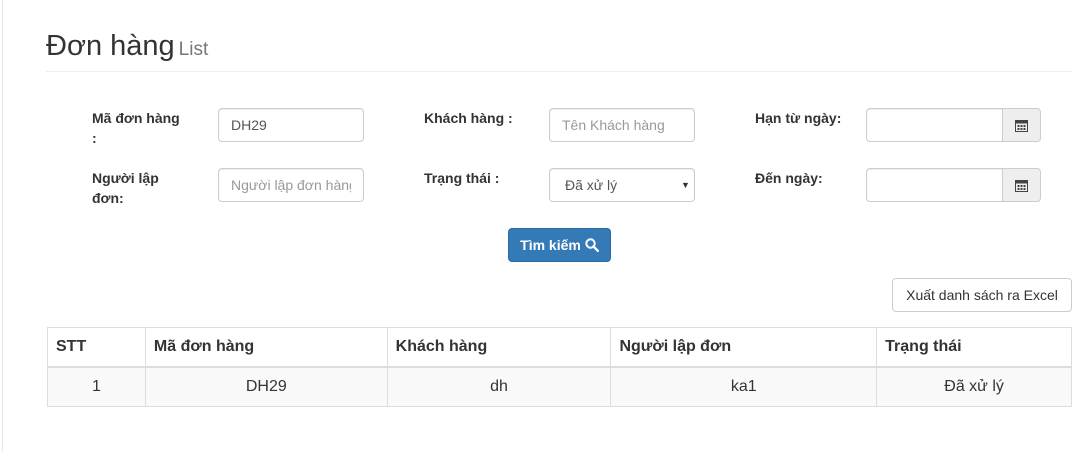 The width and height of the screenshot is (1080, 452). Describe the element at coordinates (147, 188) in the screenshot. I see `creator-label: Người lập đơn:` at that location.